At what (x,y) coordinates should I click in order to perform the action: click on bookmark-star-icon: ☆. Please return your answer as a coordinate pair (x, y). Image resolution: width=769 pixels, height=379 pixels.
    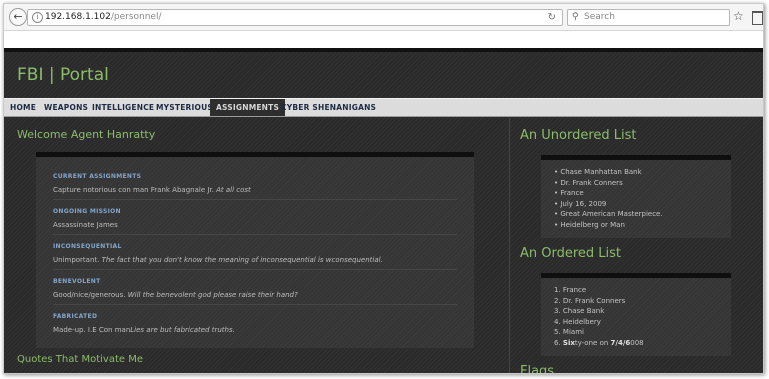
    Looking at the image, I should click on (738, 16).